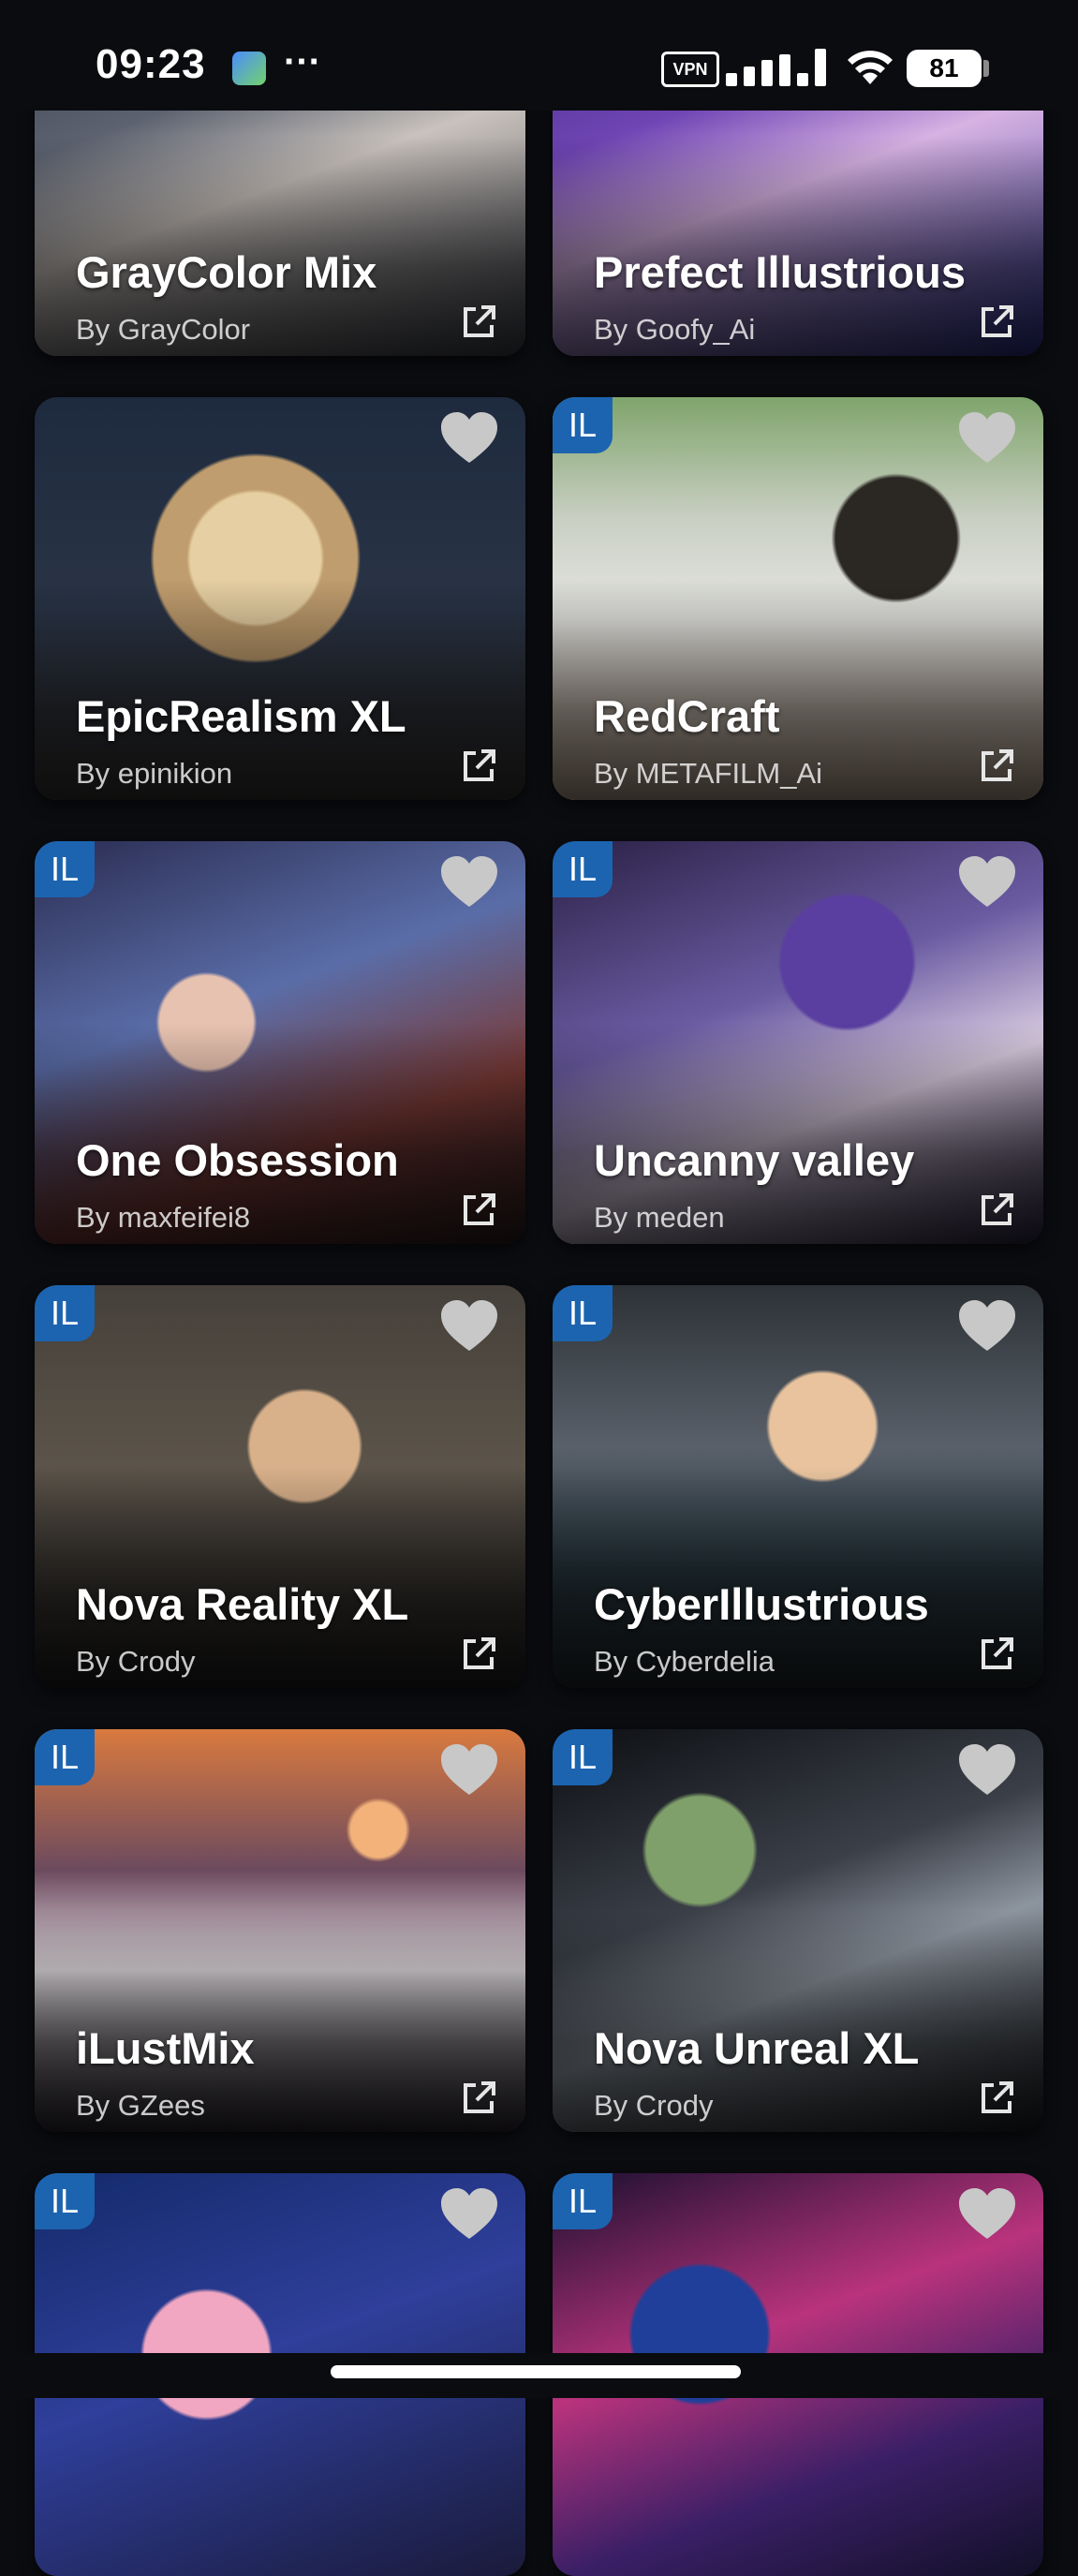  I want to click on model-title: GrayColor Mix, so click(226, 272).